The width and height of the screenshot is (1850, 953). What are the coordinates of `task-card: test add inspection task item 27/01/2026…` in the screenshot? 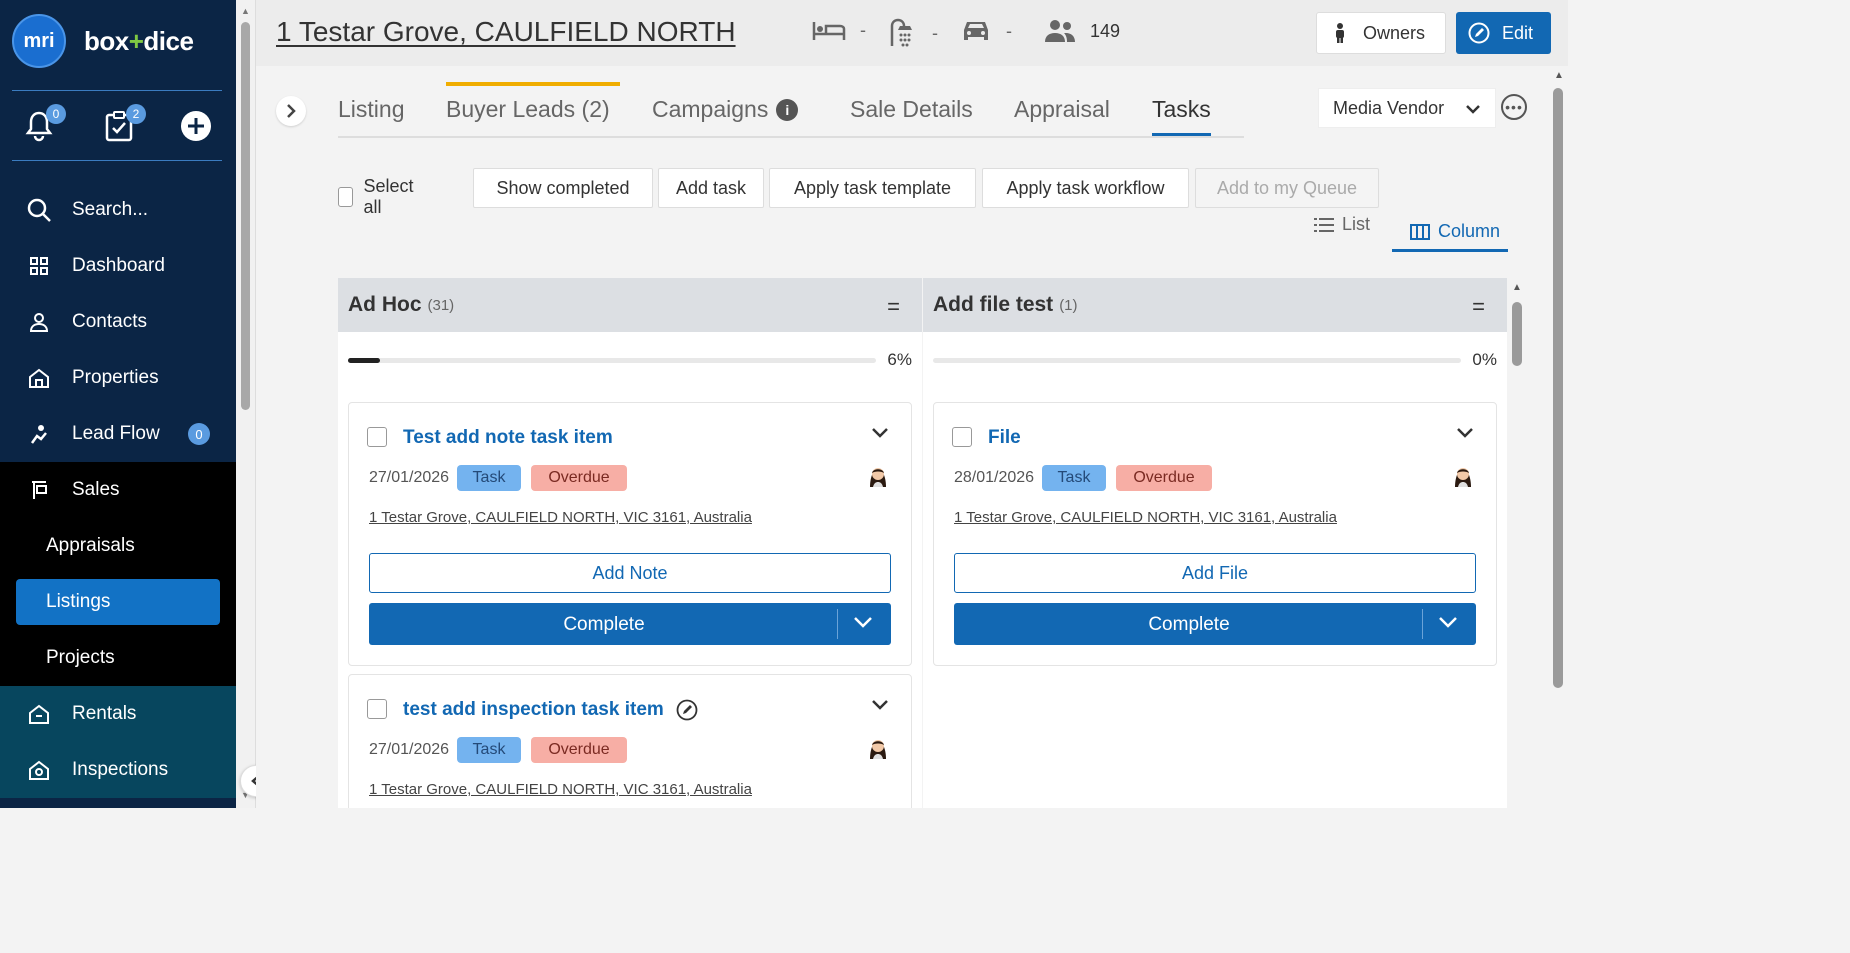 It's located at (630, 741).